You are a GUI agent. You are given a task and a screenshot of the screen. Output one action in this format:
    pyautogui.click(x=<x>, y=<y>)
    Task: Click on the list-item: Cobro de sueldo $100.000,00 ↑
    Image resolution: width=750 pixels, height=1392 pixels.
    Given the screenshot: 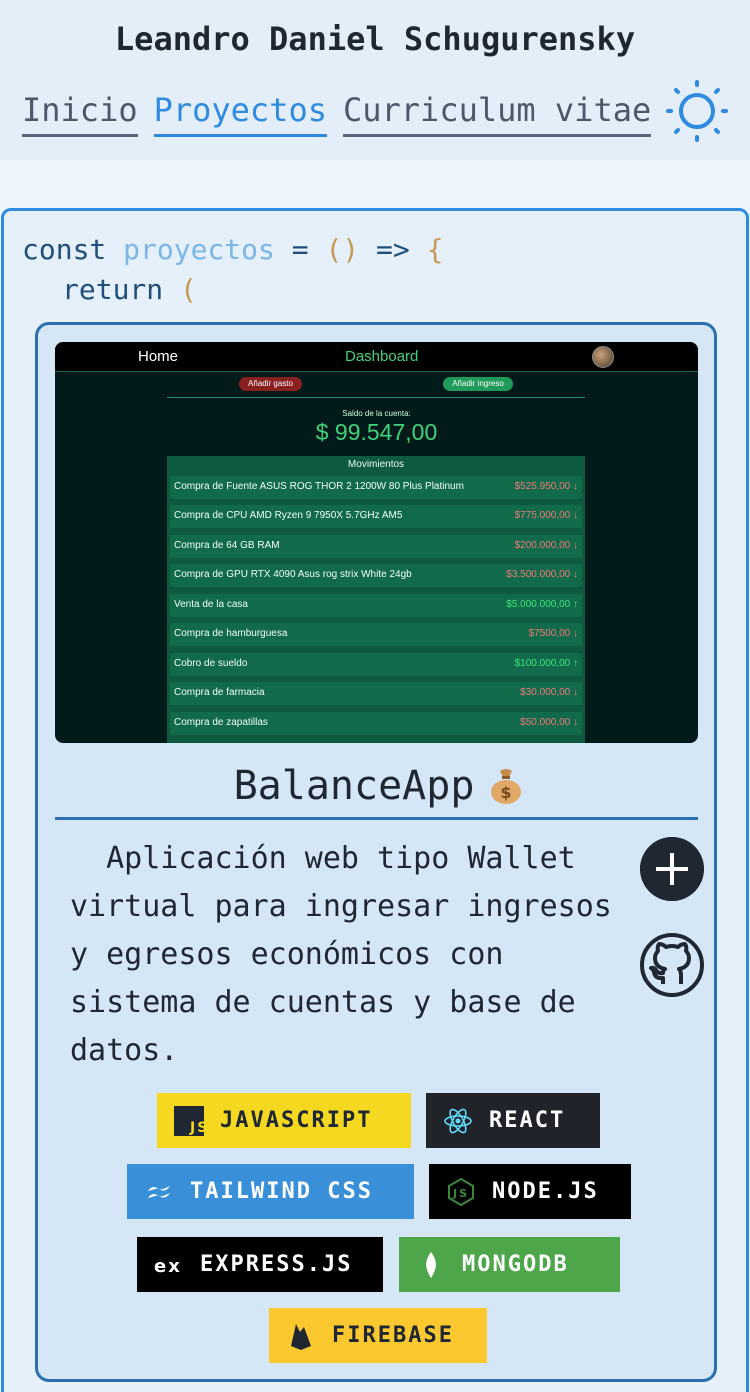 What is the action you would take?
    pyautogui.click(x=376, y=664)
    